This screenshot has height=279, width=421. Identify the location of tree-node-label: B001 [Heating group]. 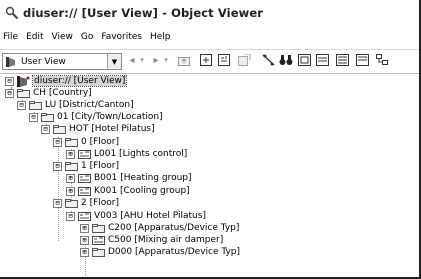
(143, 178).